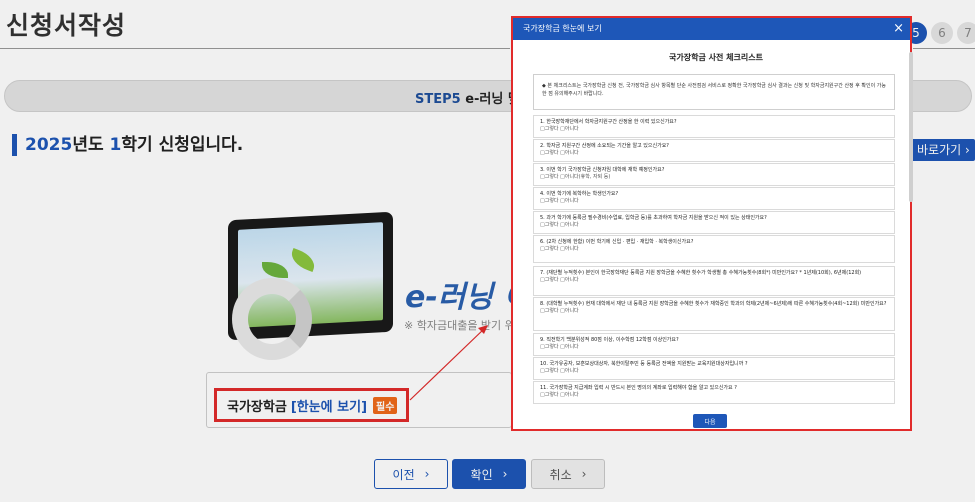 This screenshot has height=502, width=975. I want to click on checklist-item: 4. 이번 학기에 복학하는 학생인가요? □그렇다 □아니다, so click(714, 198).